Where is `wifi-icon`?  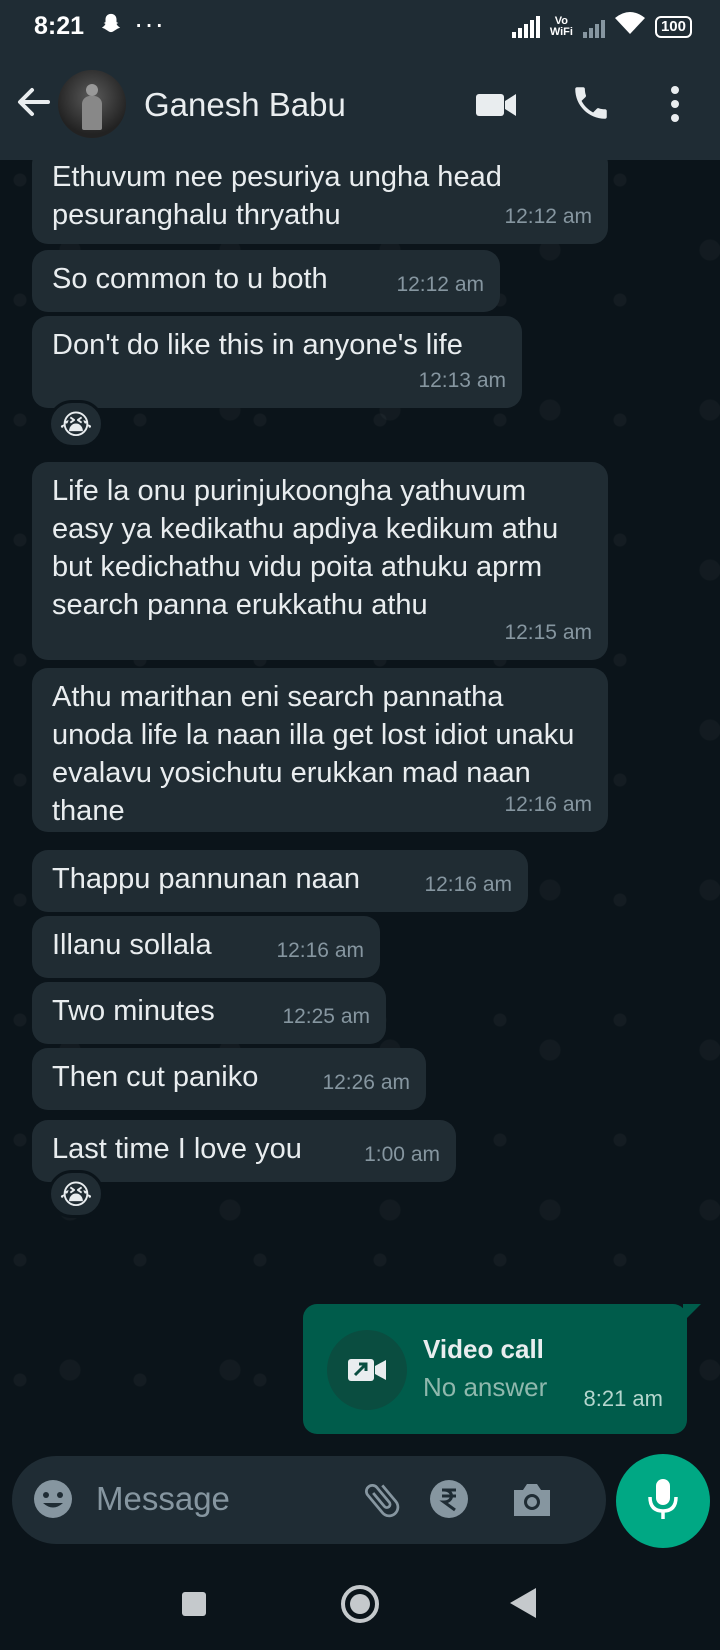 wifi-icon is located at coordinates (629, 26).